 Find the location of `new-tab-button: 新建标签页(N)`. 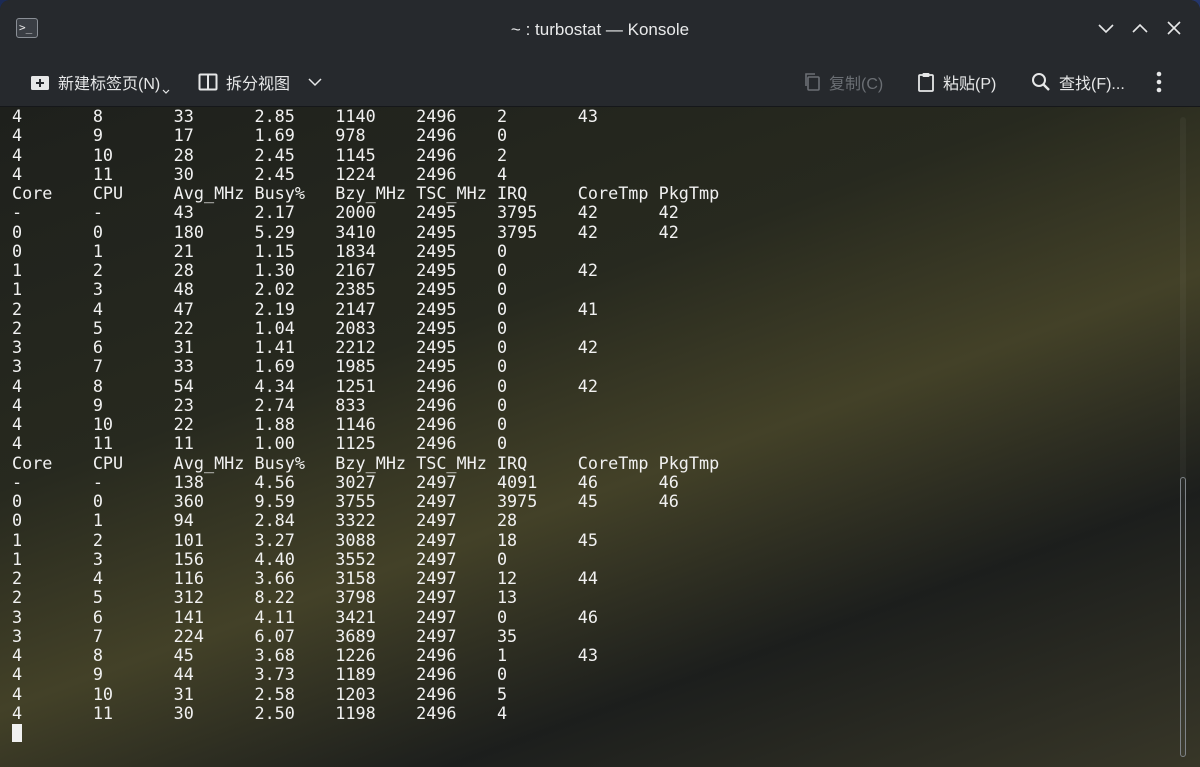

new-tab-button: 新建标签页(N) is located at coordinates (100, 82).